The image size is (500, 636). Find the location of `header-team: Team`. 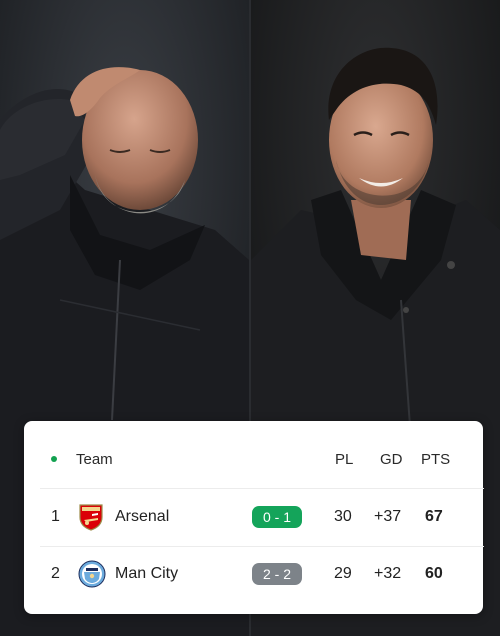

header-team: Team is located at coordinates (94, 459).